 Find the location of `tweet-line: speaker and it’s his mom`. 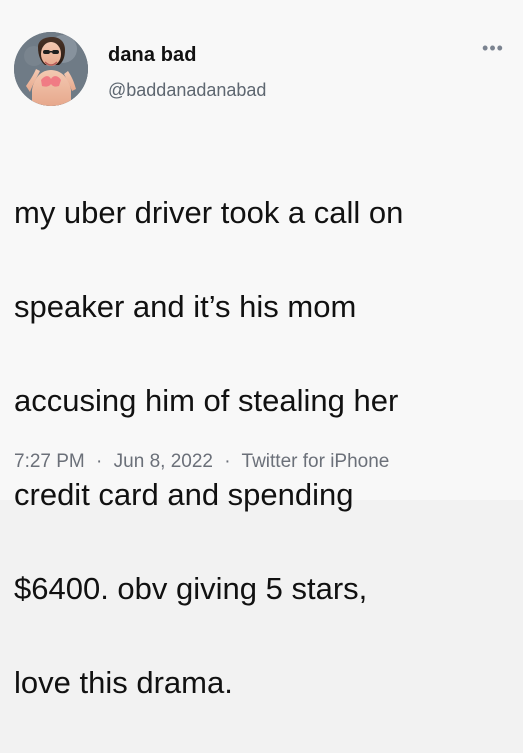

tweet-line: speaker and it’s his mom is located at coordinates (185, 306).